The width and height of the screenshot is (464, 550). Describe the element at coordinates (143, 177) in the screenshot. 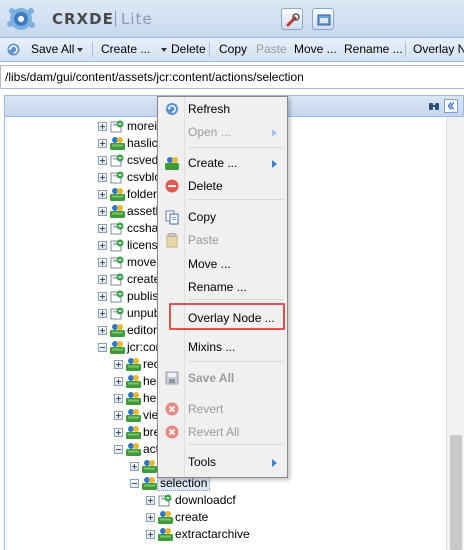

I see `tree-node-label: csvblc` at that location.